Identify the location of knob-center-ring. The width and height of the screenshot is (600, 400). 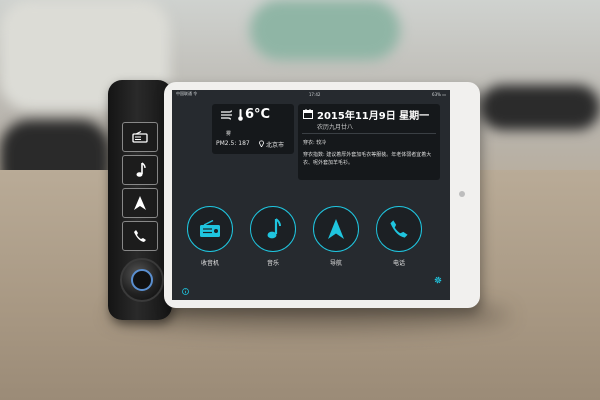
(142, 280).